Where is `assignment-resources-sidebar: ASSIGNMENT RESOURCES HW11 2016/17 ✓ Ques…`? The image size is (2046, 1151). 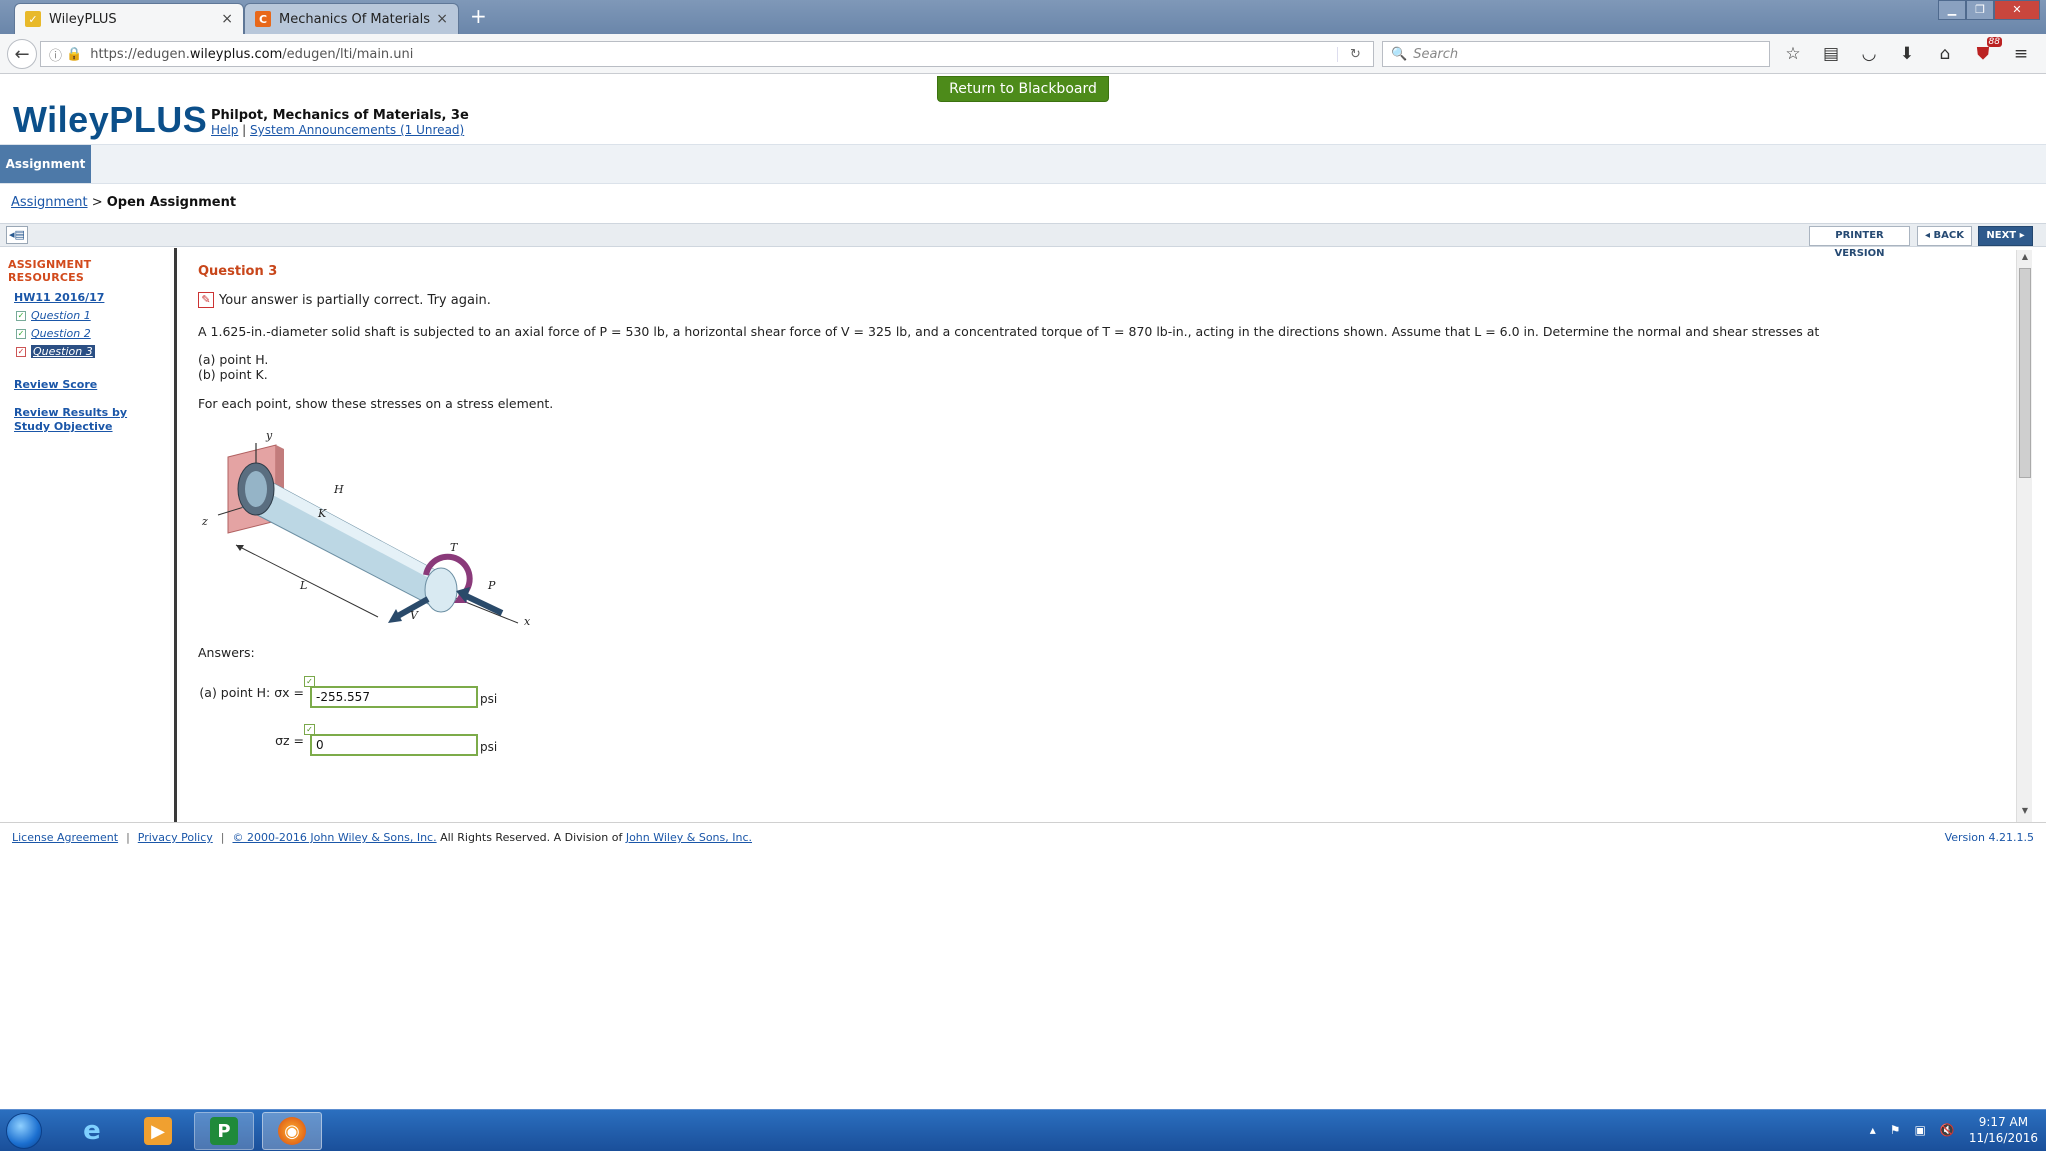 assignment-resources-sidebar: ASSIGNMENT RESOURCES HW11 2016/17 ✓ Ques… is located at coordinates (88, 535).